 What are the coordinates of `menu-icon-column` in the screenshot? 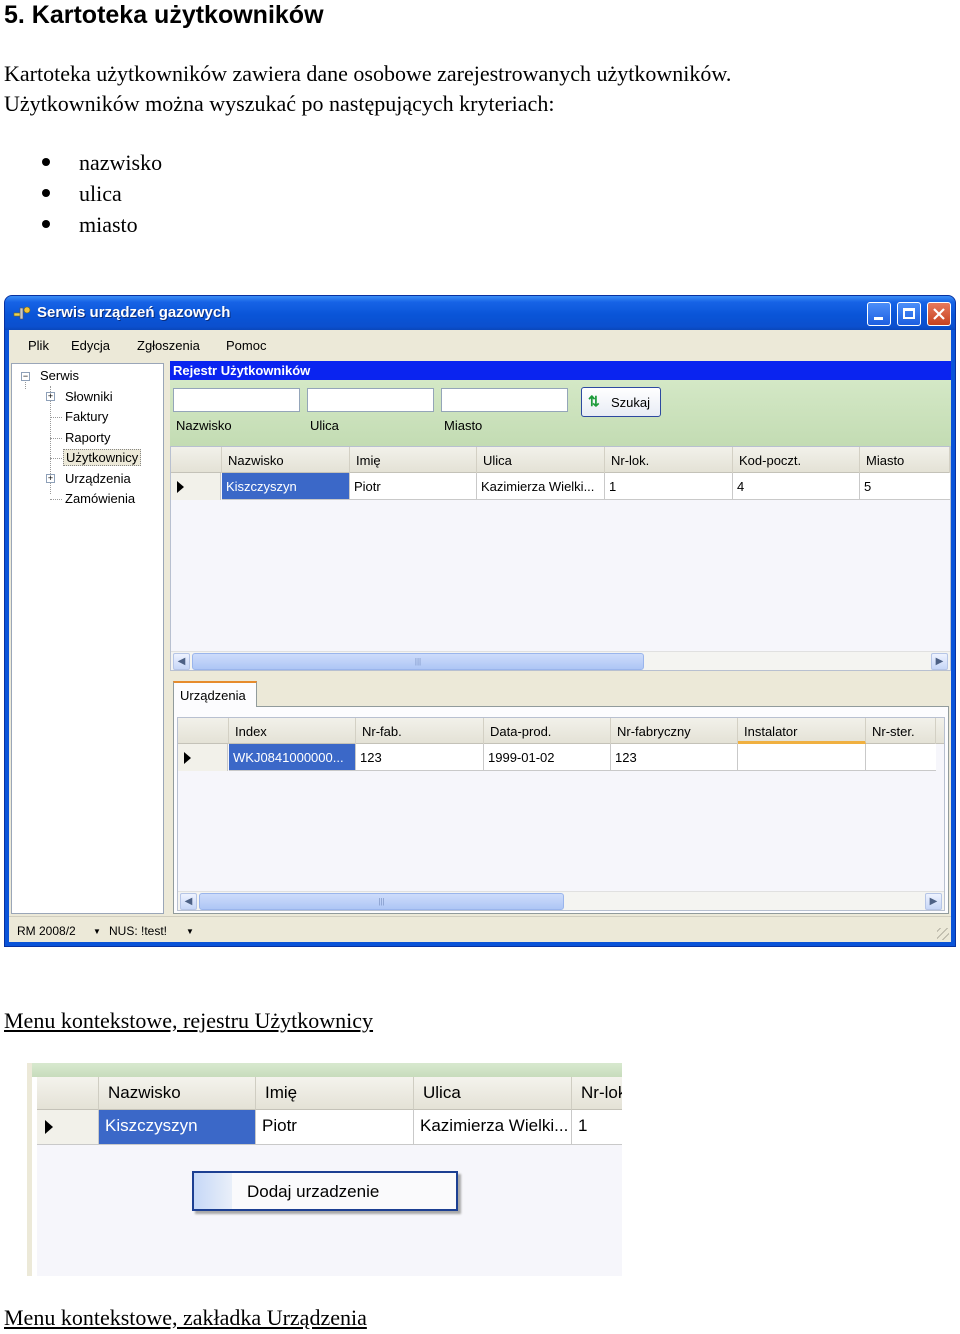 It's located at (213, 1191).